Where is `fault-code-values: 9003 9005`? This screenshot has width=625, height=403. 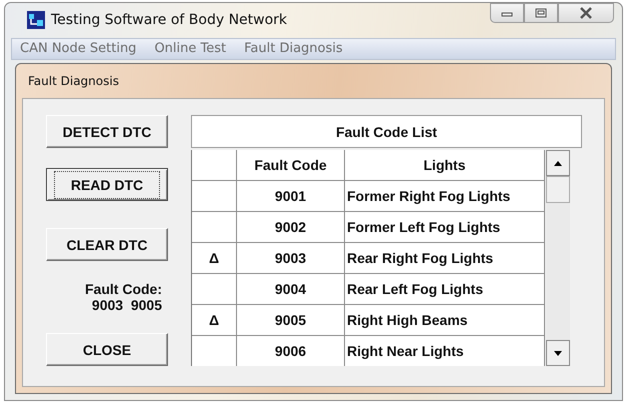 fault-code-values: 9003 9005 is located at coordinates (127, 305).